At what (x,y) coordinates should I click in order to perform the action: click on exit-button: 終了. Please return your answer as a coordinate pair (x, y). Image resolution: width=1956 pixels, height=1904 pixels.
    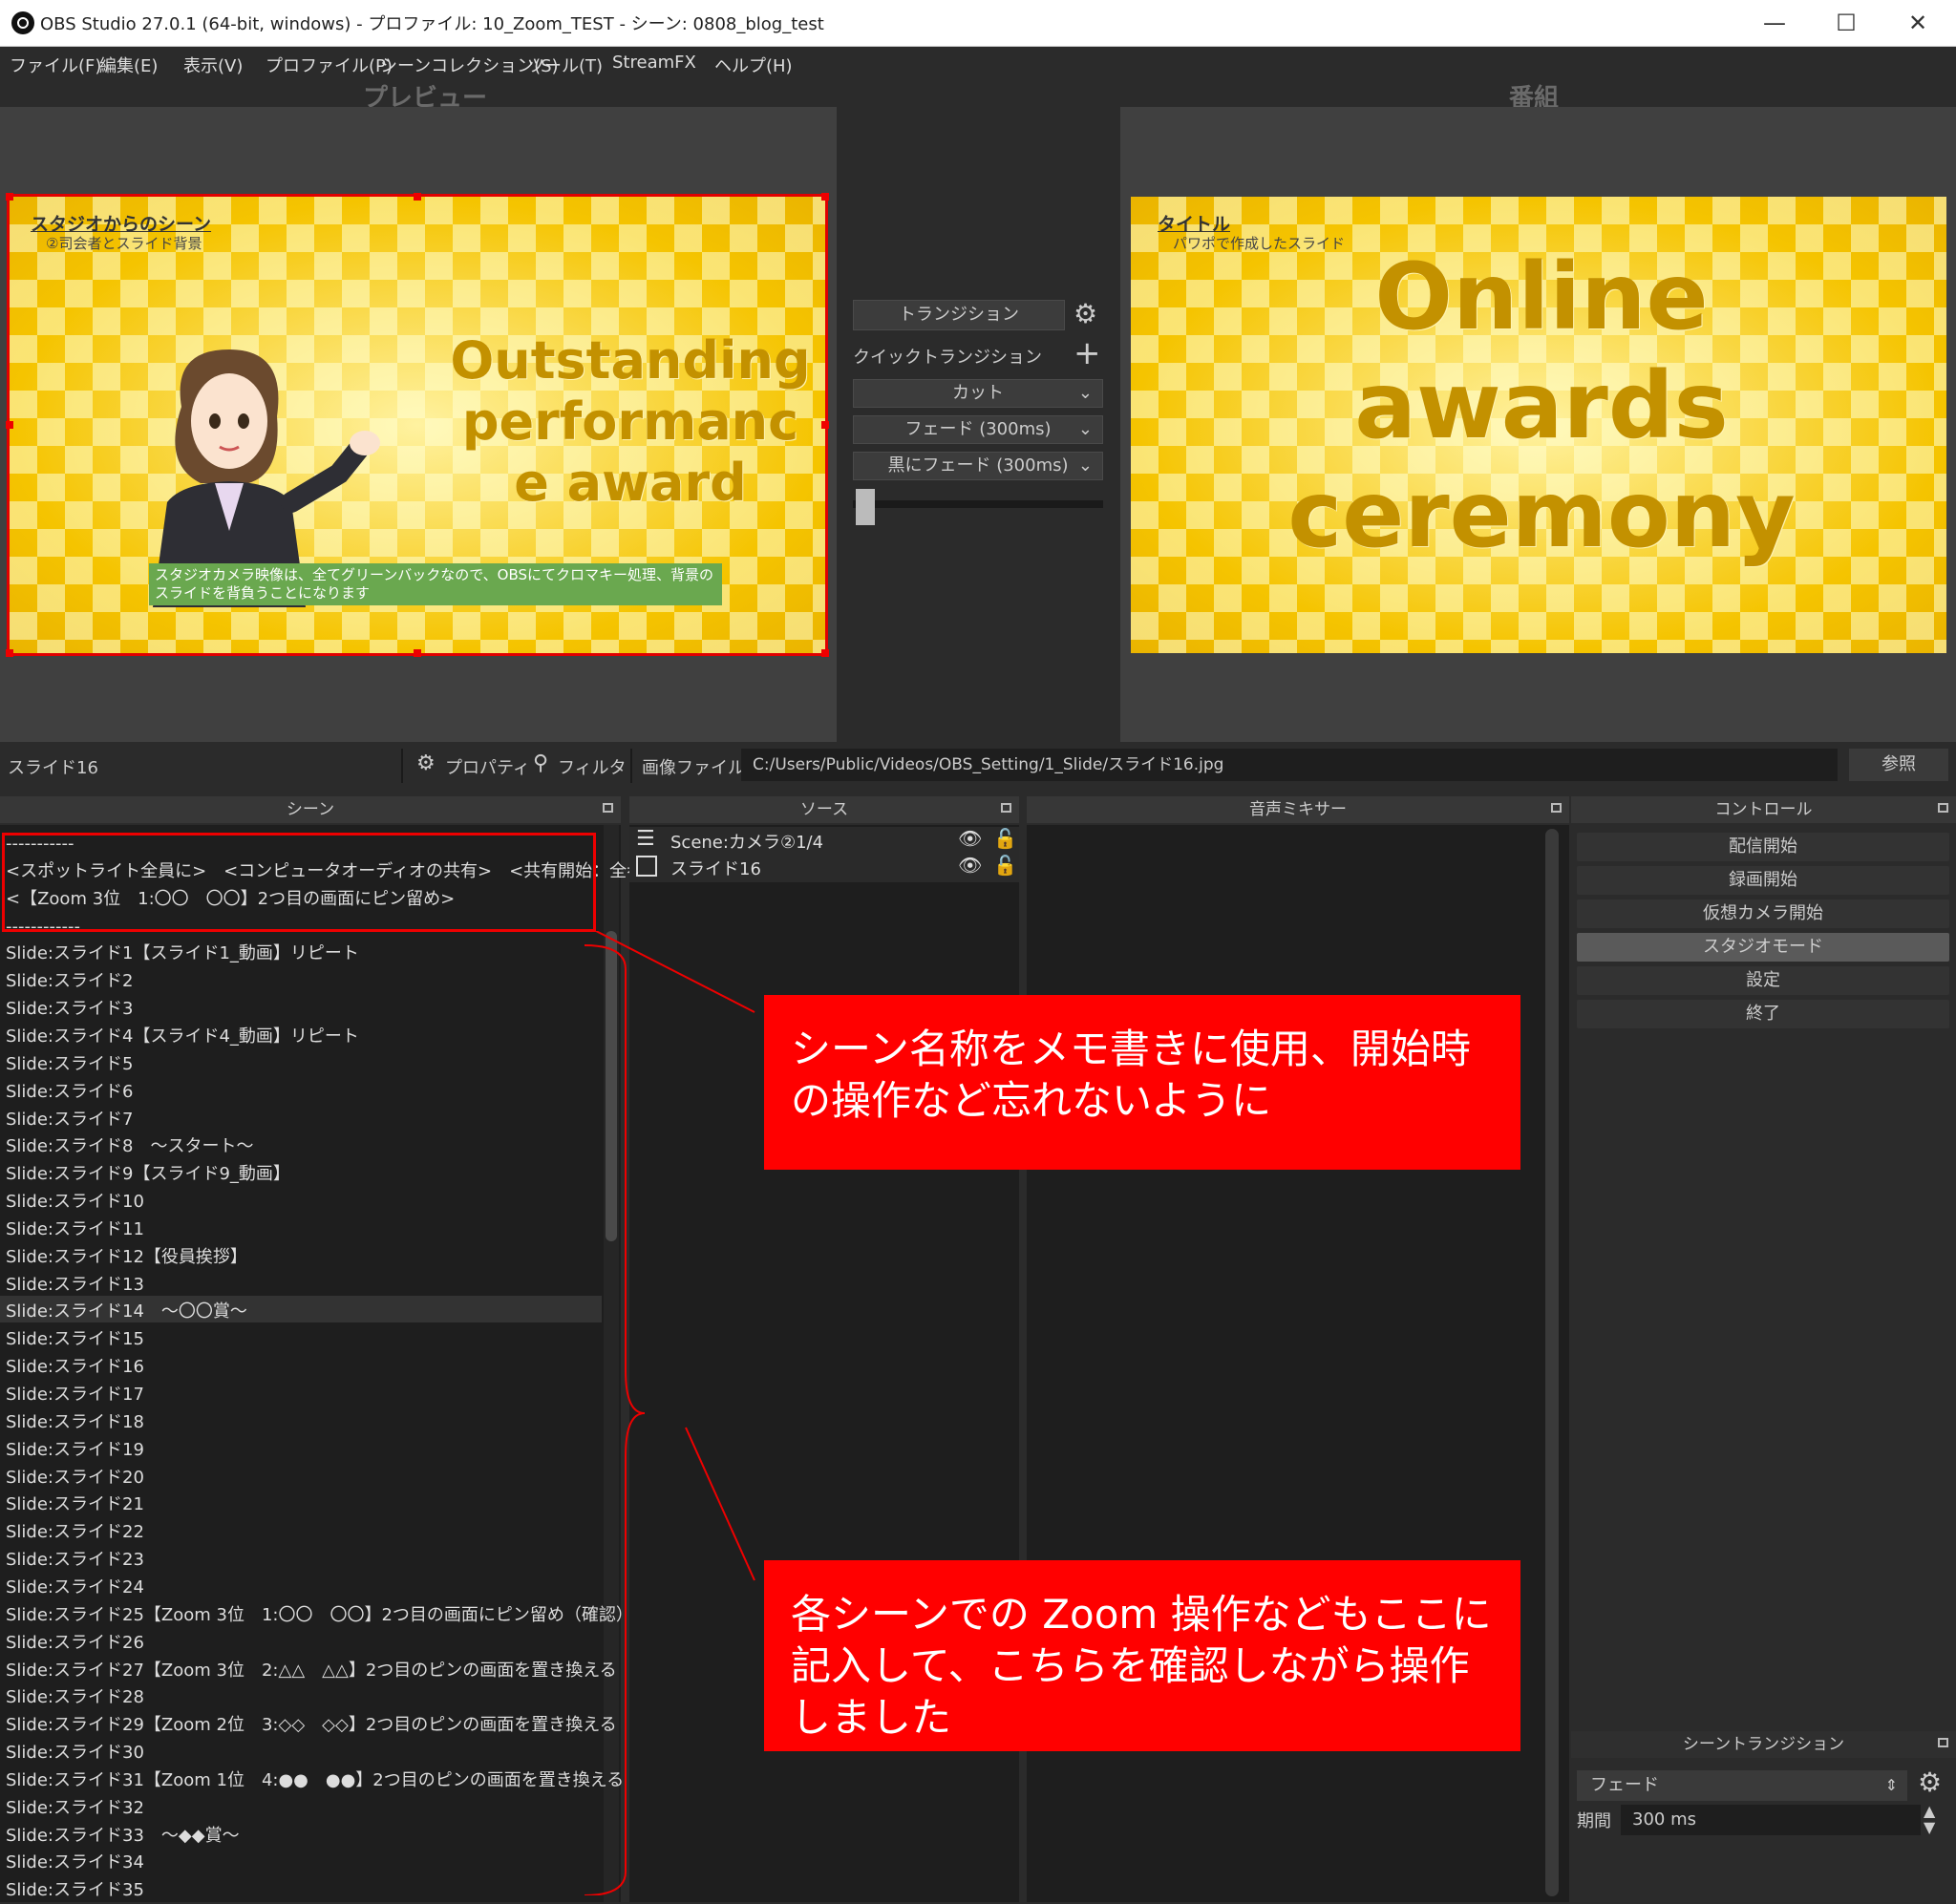
    Looking at the image, I should click on (1763, 1014).